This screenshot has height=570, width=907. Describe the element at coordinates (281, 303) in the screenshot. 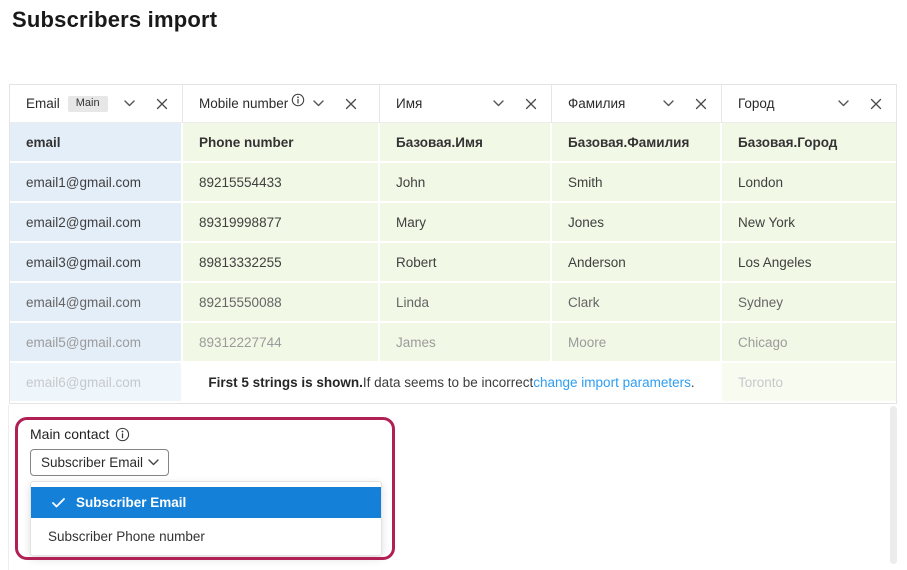

I see `cell-phone: 89215550088` at that location.